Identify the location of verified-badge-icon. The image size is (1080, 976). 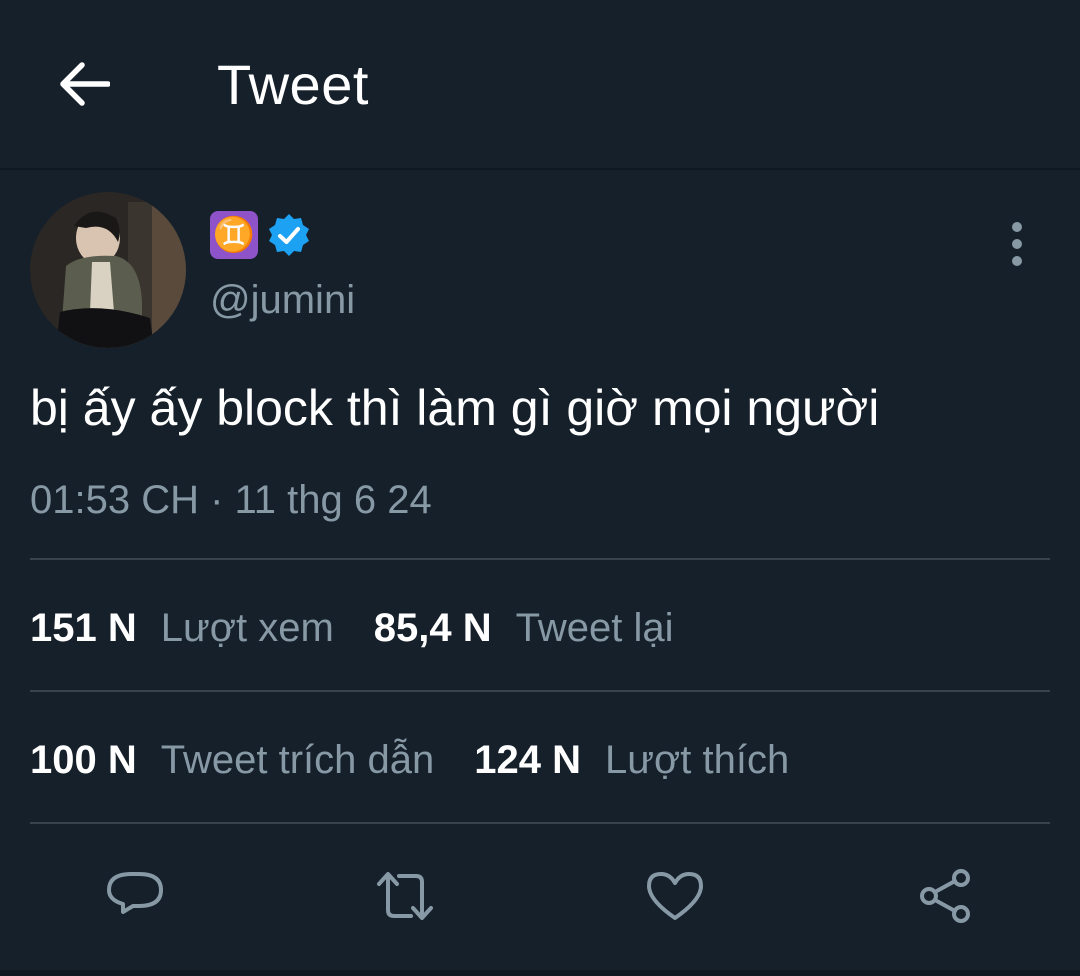
(289, 235).